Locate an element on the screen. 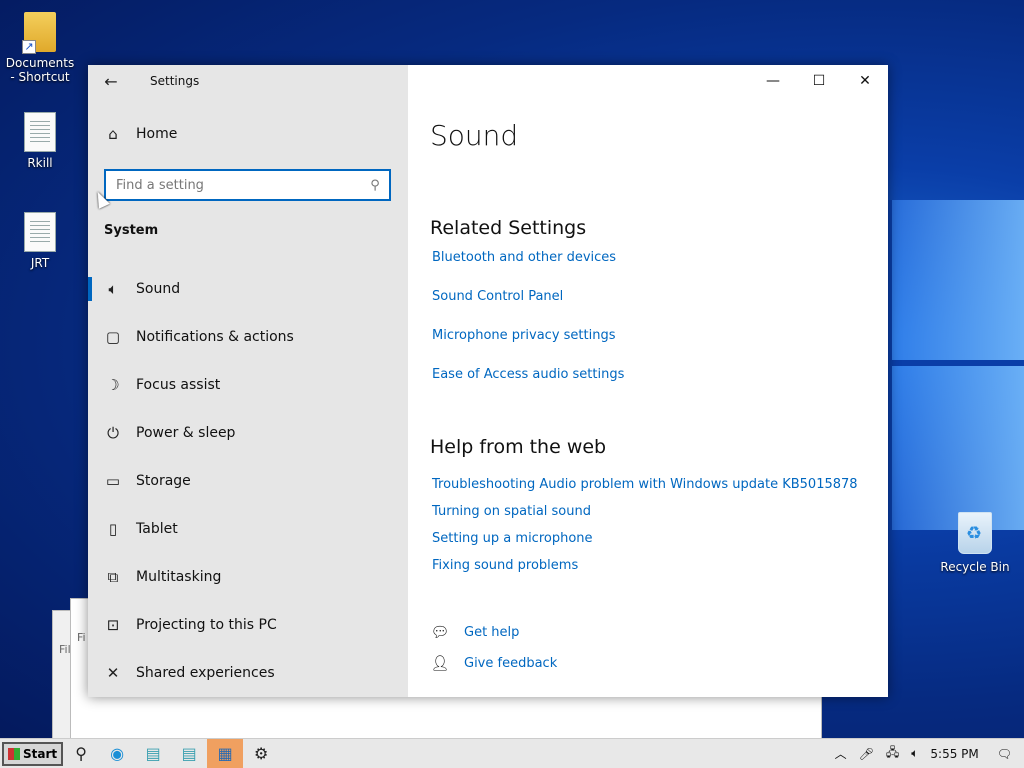  search-input is located at coordinates (238, 185).